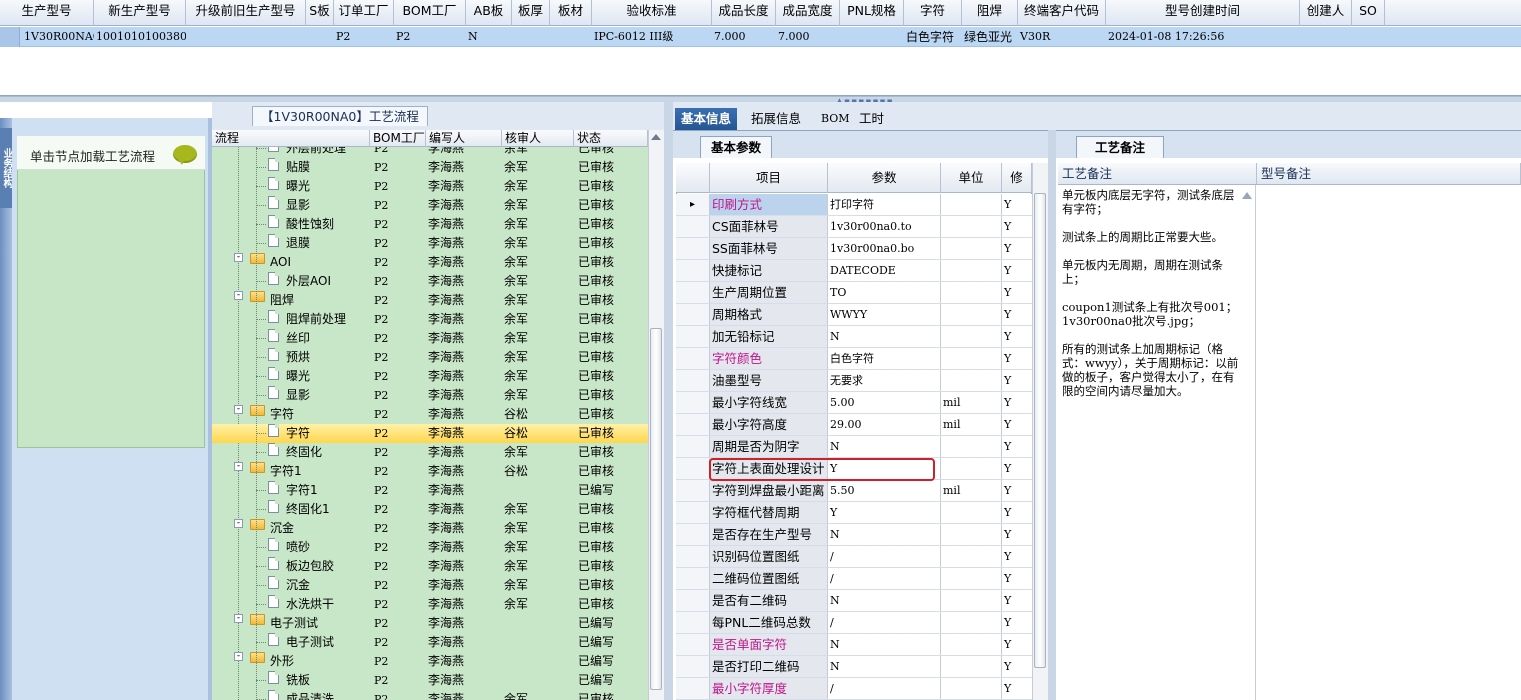  Describe the element at coordinates (884, 402) in the screenshot. I see `param-value: 5.00` at that location.